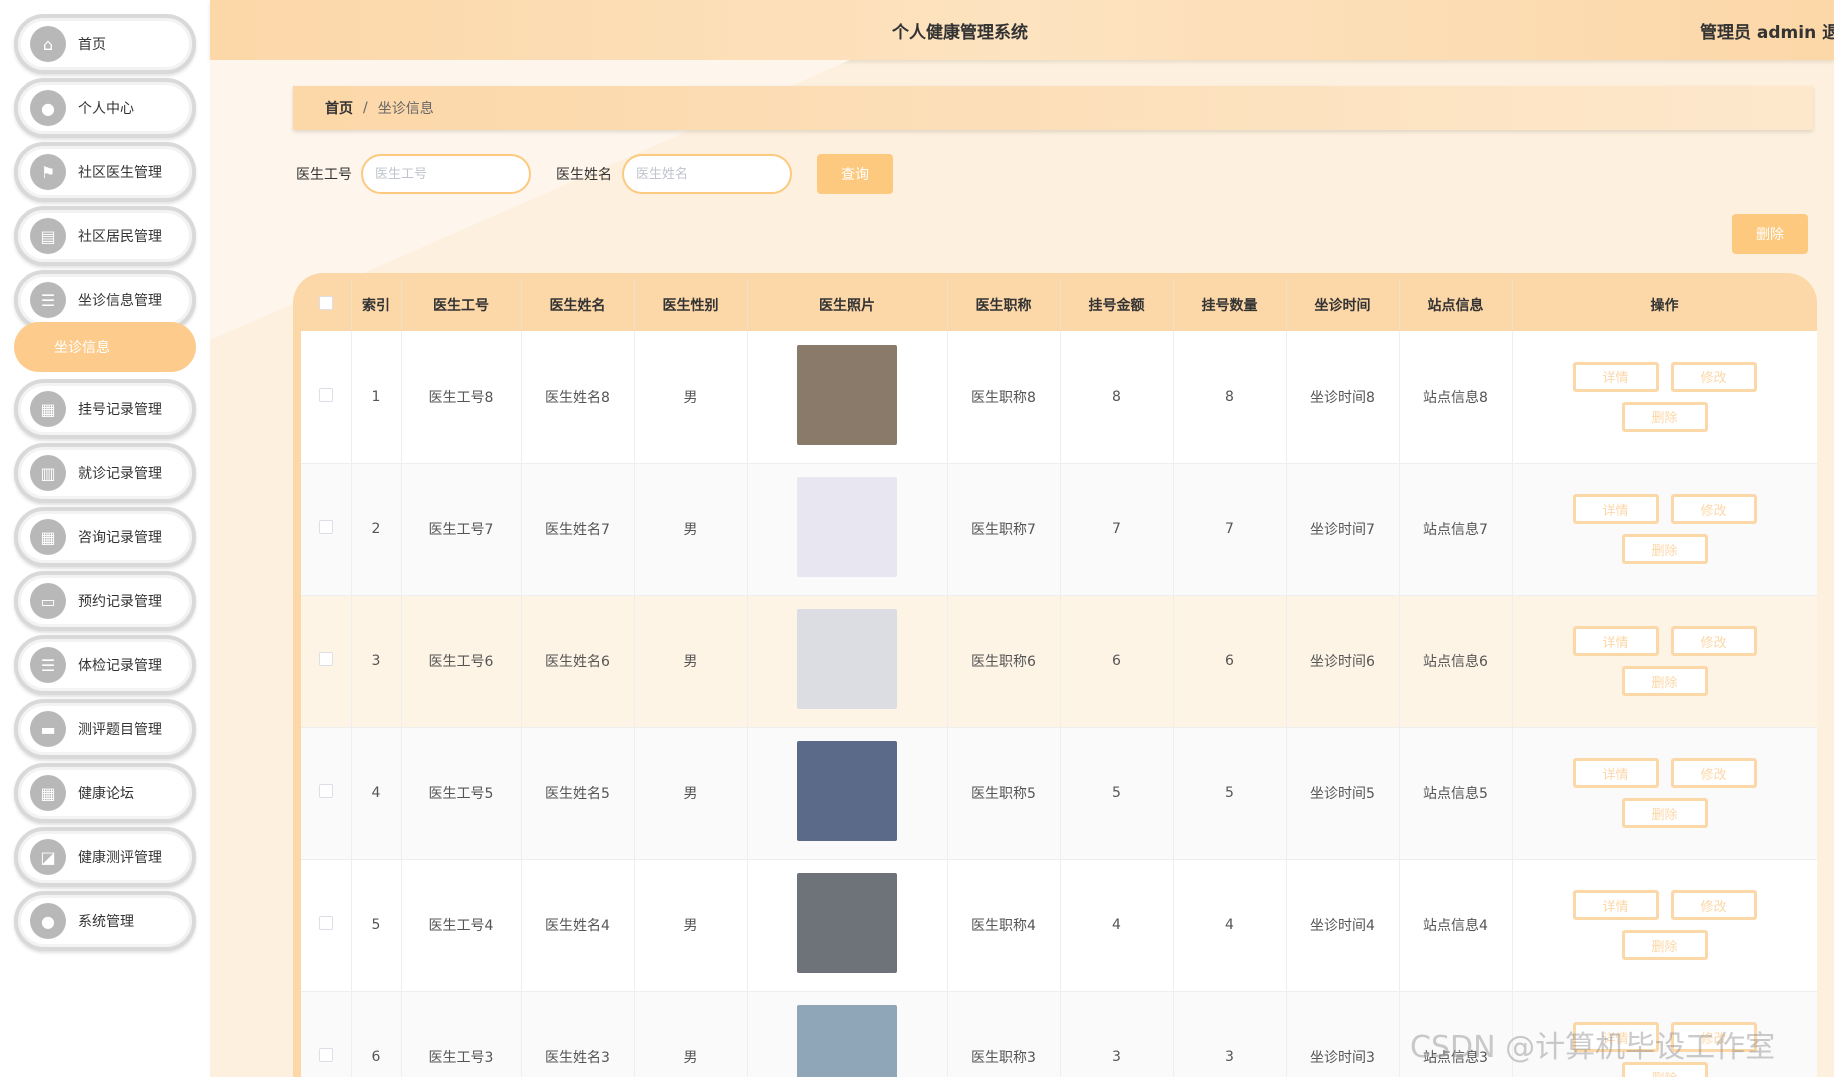  I want to click on monitor-icon: ▭, so click(48, 601).